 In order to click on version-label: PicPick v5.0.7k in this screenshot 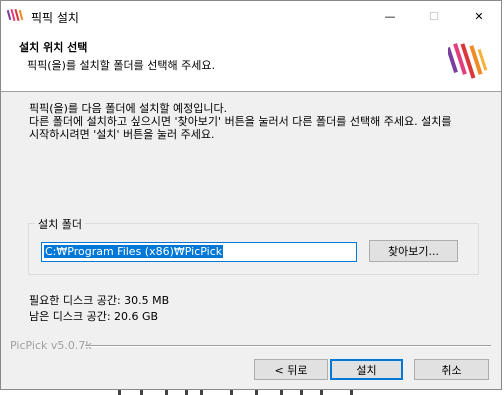, I will do `click(51, 345)`.